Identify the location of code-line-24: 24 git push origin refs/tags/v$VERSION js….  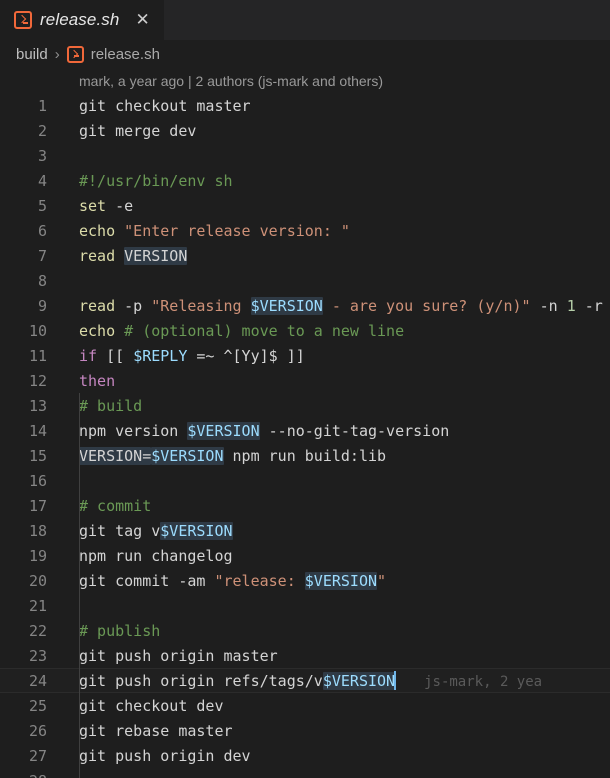
(305, 680).